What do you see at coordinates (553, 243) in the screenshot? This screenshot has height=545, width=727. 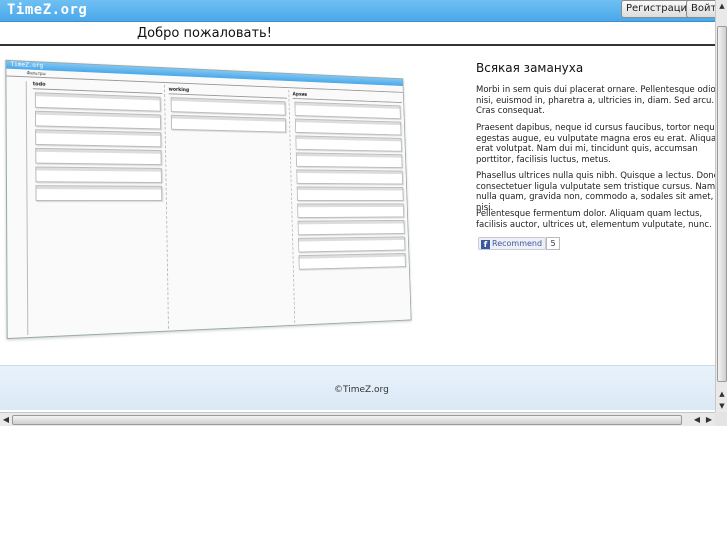 I see `recommend-count: 5` at bounding box center [553, 243].